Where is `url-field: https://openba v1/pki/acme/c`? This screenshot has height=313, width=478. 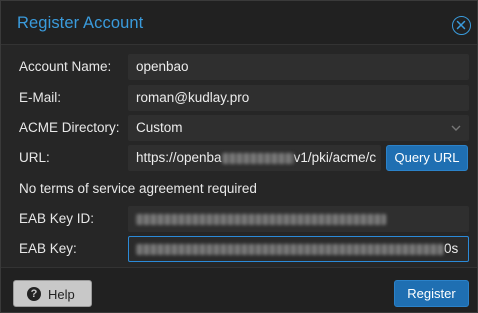 url-field: https://openba v1/pki/acme/c is located at coordinates (254, 158).